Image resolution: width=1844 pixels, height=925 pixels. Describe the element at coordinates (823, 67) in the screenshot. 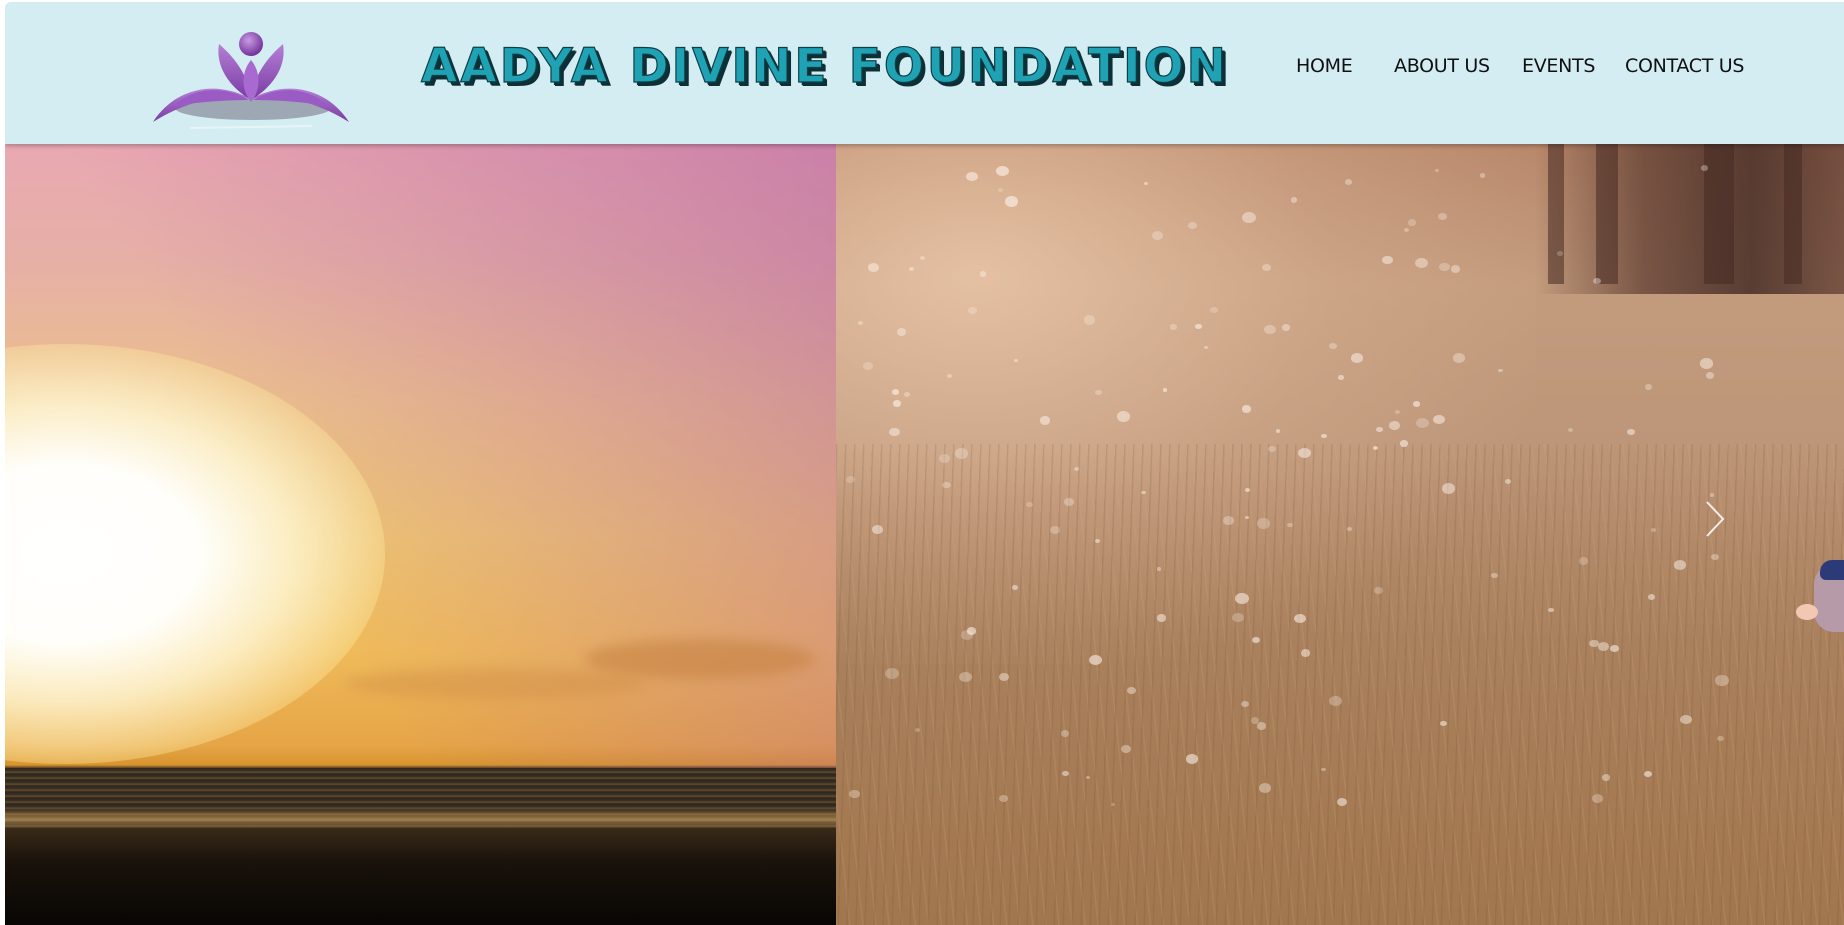

I see `site-title: AADYA DIVINE FOUNDATION` at that location.